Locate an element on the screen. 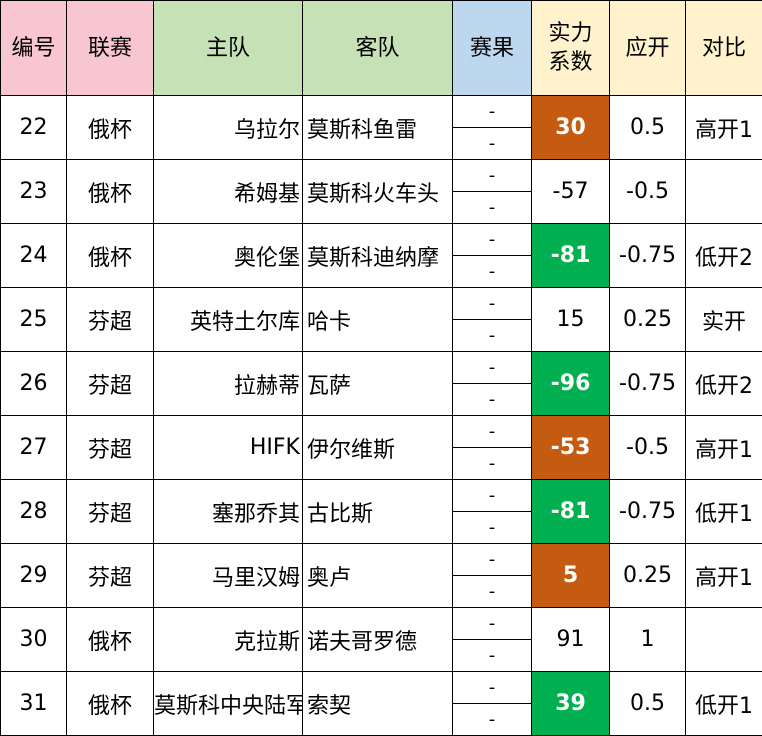 The height and width of the screenshot is (736, 762). cell-home-team: 奥伦堡 is located at coordinates (228, 255).